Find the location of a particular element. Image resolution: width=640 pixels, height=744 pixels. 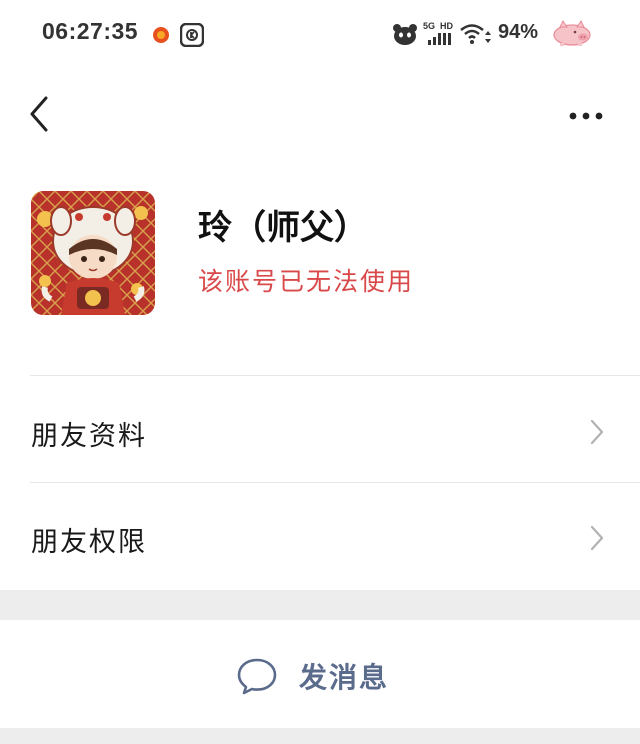

status-time: 06:27:35 is located at coordinates (90, 31).